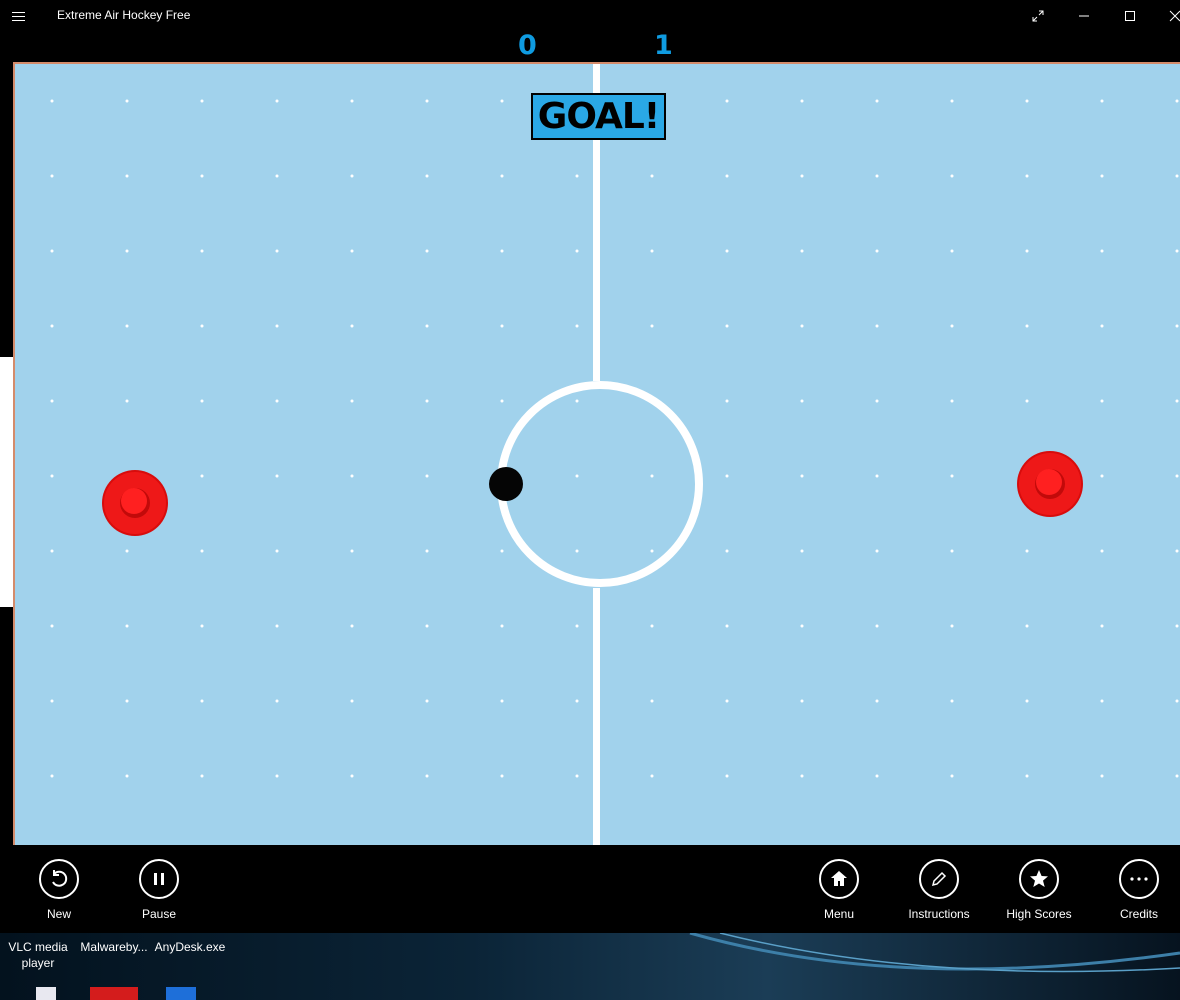 This screenshot has height=1000, width=1180. What do you see at coordinates (38, 955) in the screenshot?
I see `desktop-icon-vlc: VLC media player` at bounding box center [38, 955].